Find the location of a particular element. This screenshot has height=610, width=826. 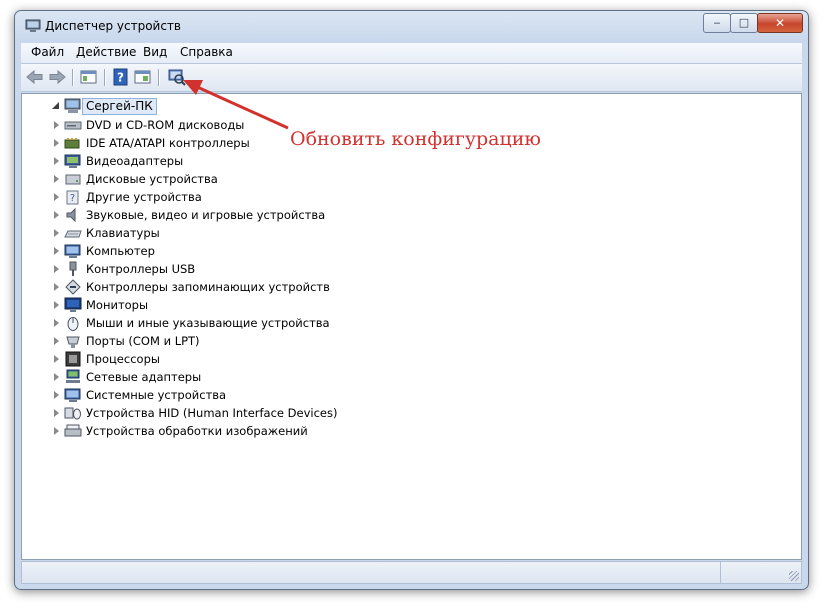

window-title: Диспетчер устройств is located at coordinates (113, 26).